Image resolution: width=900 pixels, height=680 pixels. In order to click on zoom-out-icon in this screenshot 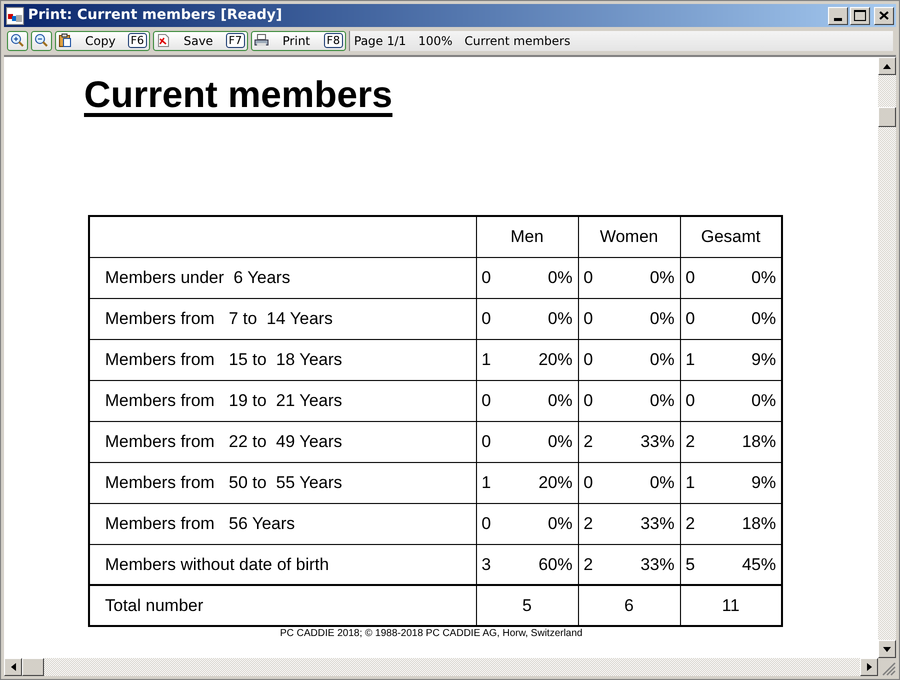, I will do `click(41, 40)`.